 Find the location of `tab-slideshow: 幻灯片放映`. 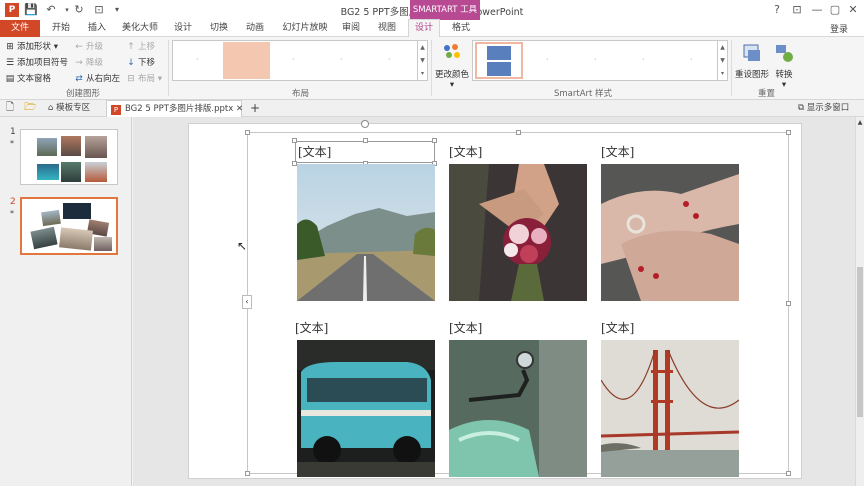

tab-slideshow: 幻灯片放映 is located at coordinates (305, 28).